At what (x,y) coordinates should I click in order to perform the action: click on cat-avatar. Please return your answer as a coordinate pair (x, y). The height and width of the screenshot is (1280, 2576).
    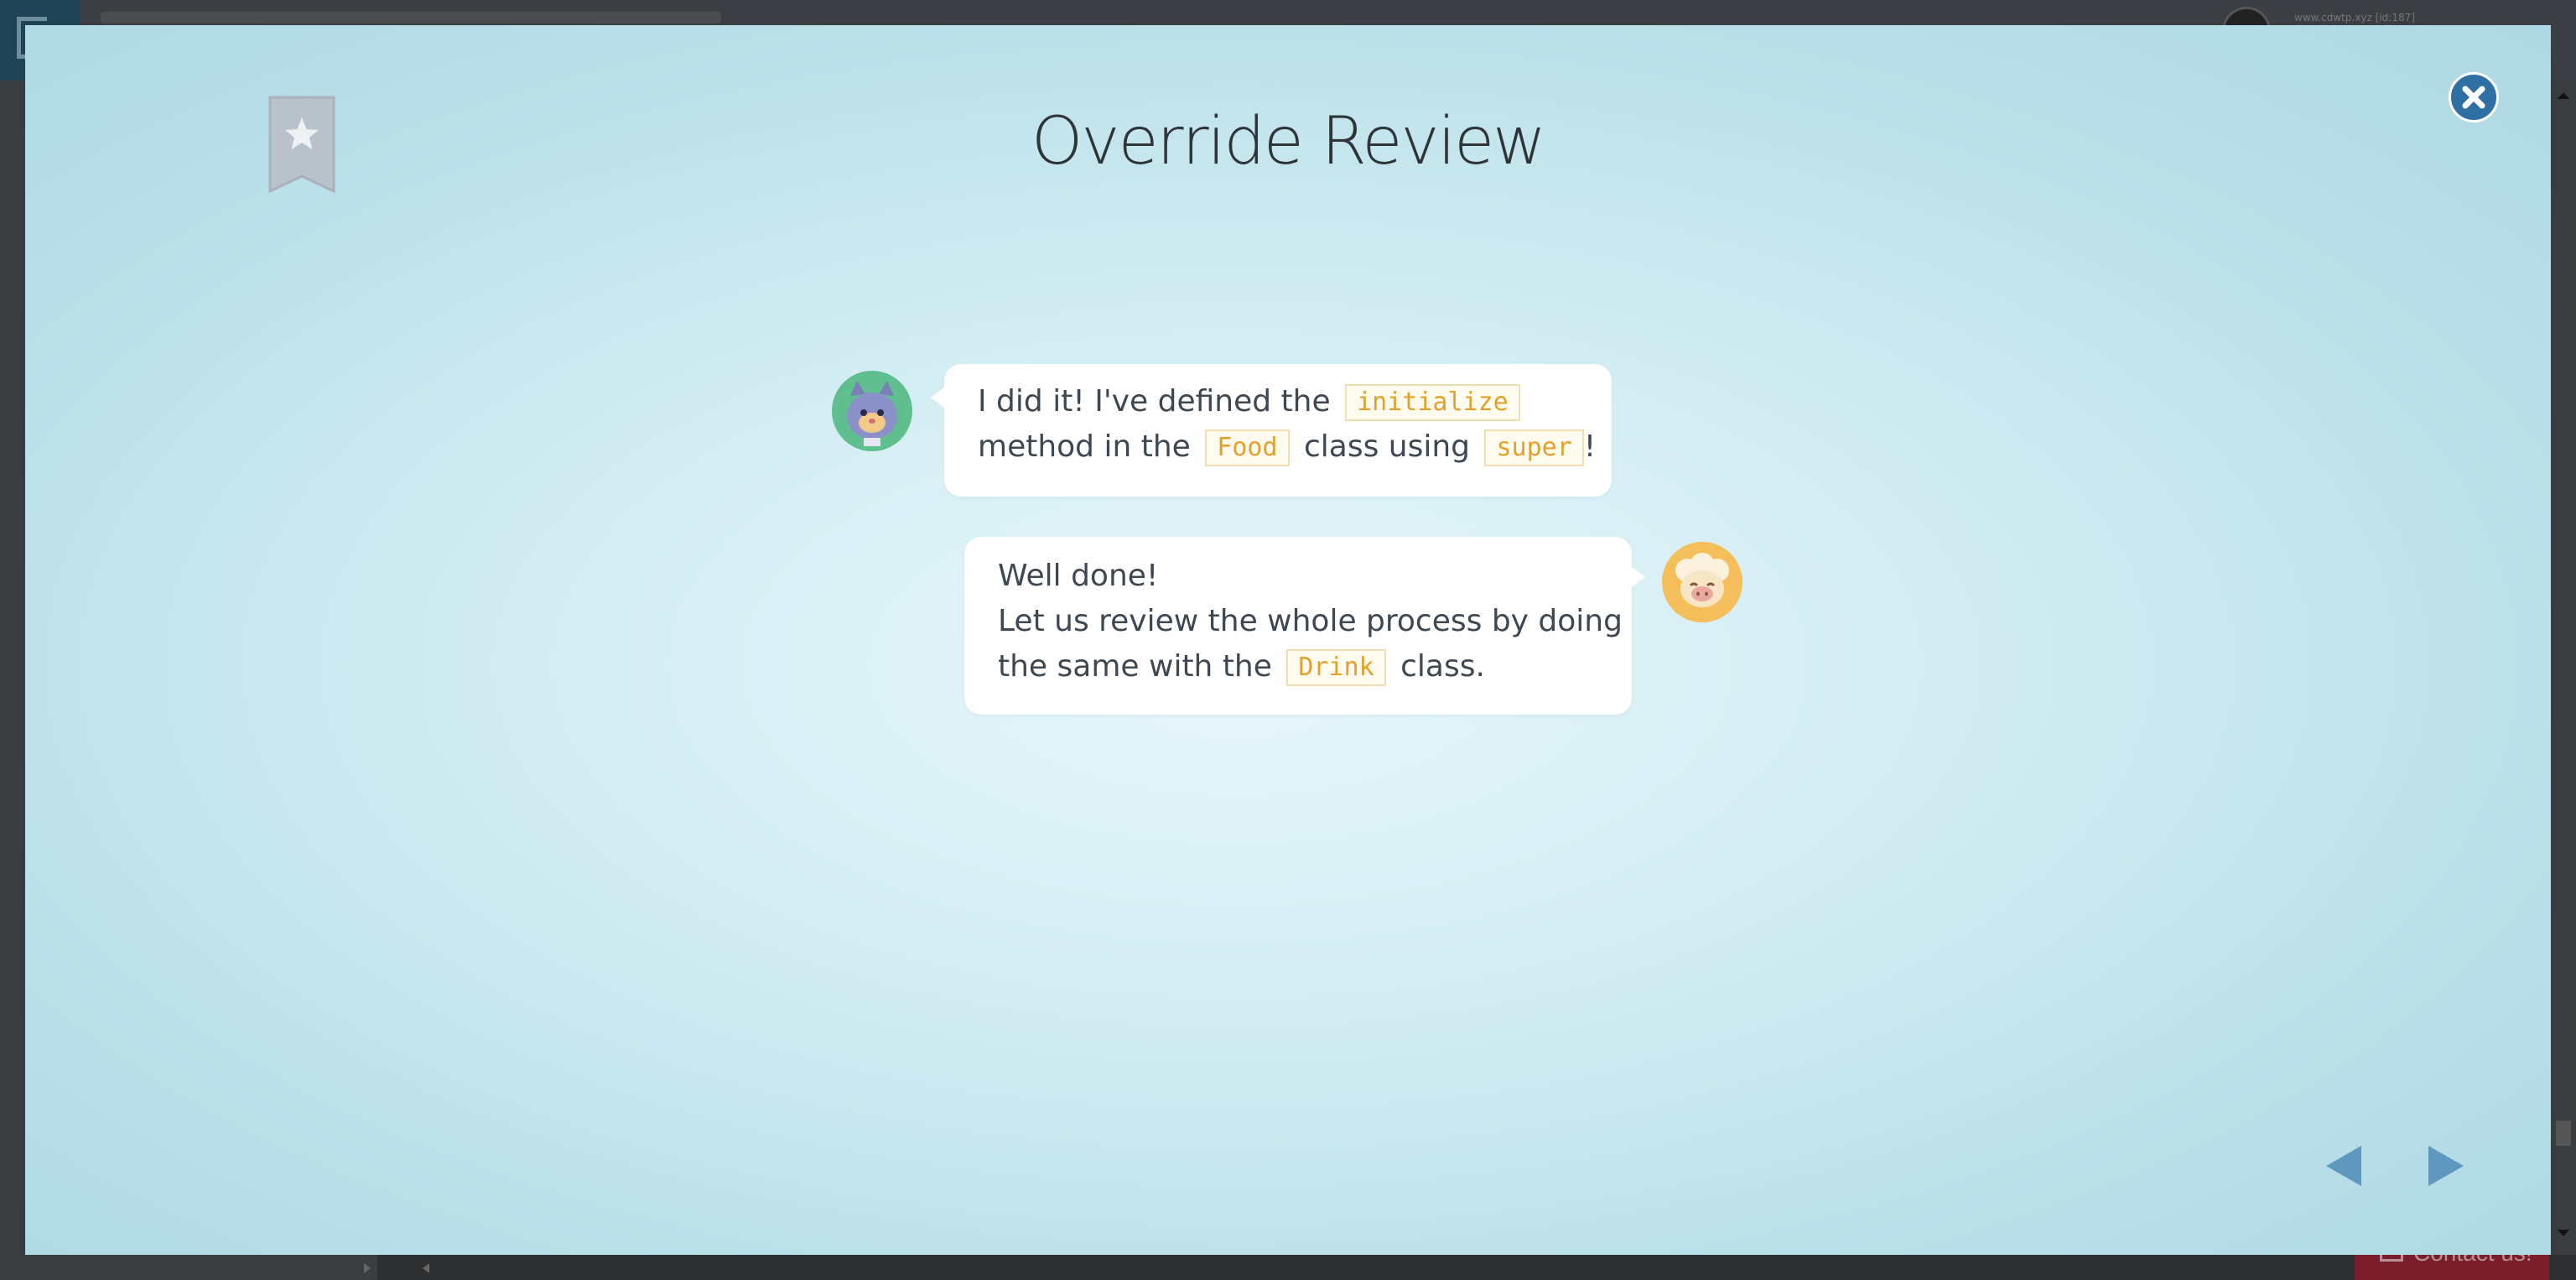
    Looking at the image, I should click on (872, 411).